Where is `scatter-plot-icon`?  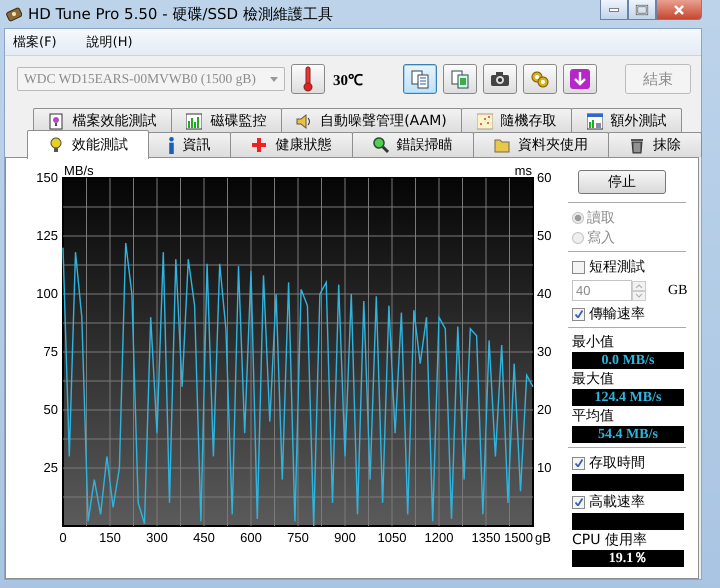
scatter-plot-icon is located at coordinates (484, 121).